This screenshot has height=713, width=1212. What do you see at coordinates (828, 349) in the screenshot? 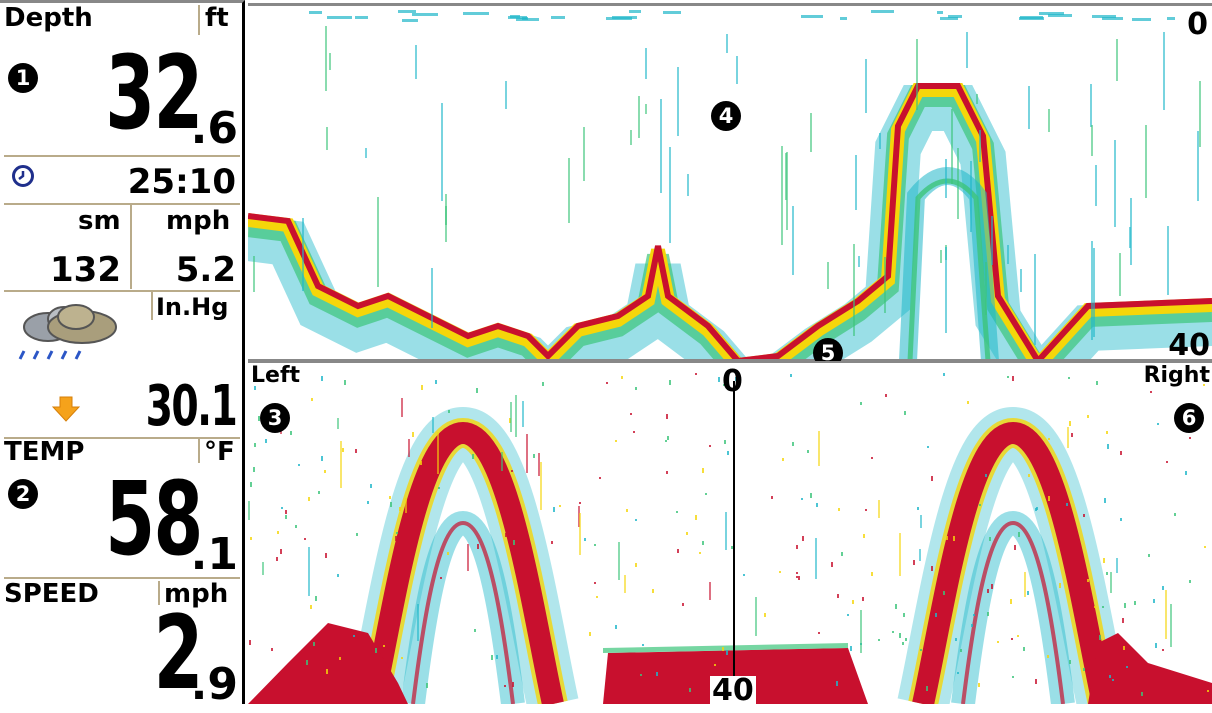
I see `callout-5: 5` at bounding box center [828, 349].